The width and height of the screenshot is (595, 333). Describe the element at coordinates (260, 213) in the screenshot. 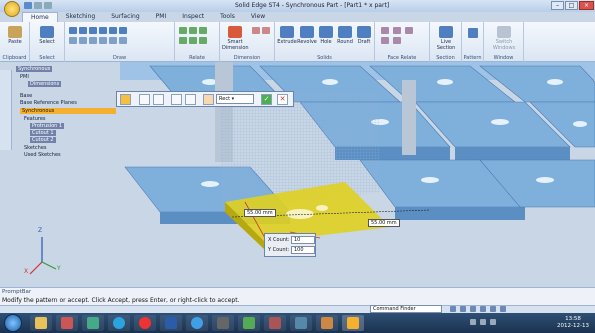

I see `dimension-label-width: 55.00 mm` at that location.